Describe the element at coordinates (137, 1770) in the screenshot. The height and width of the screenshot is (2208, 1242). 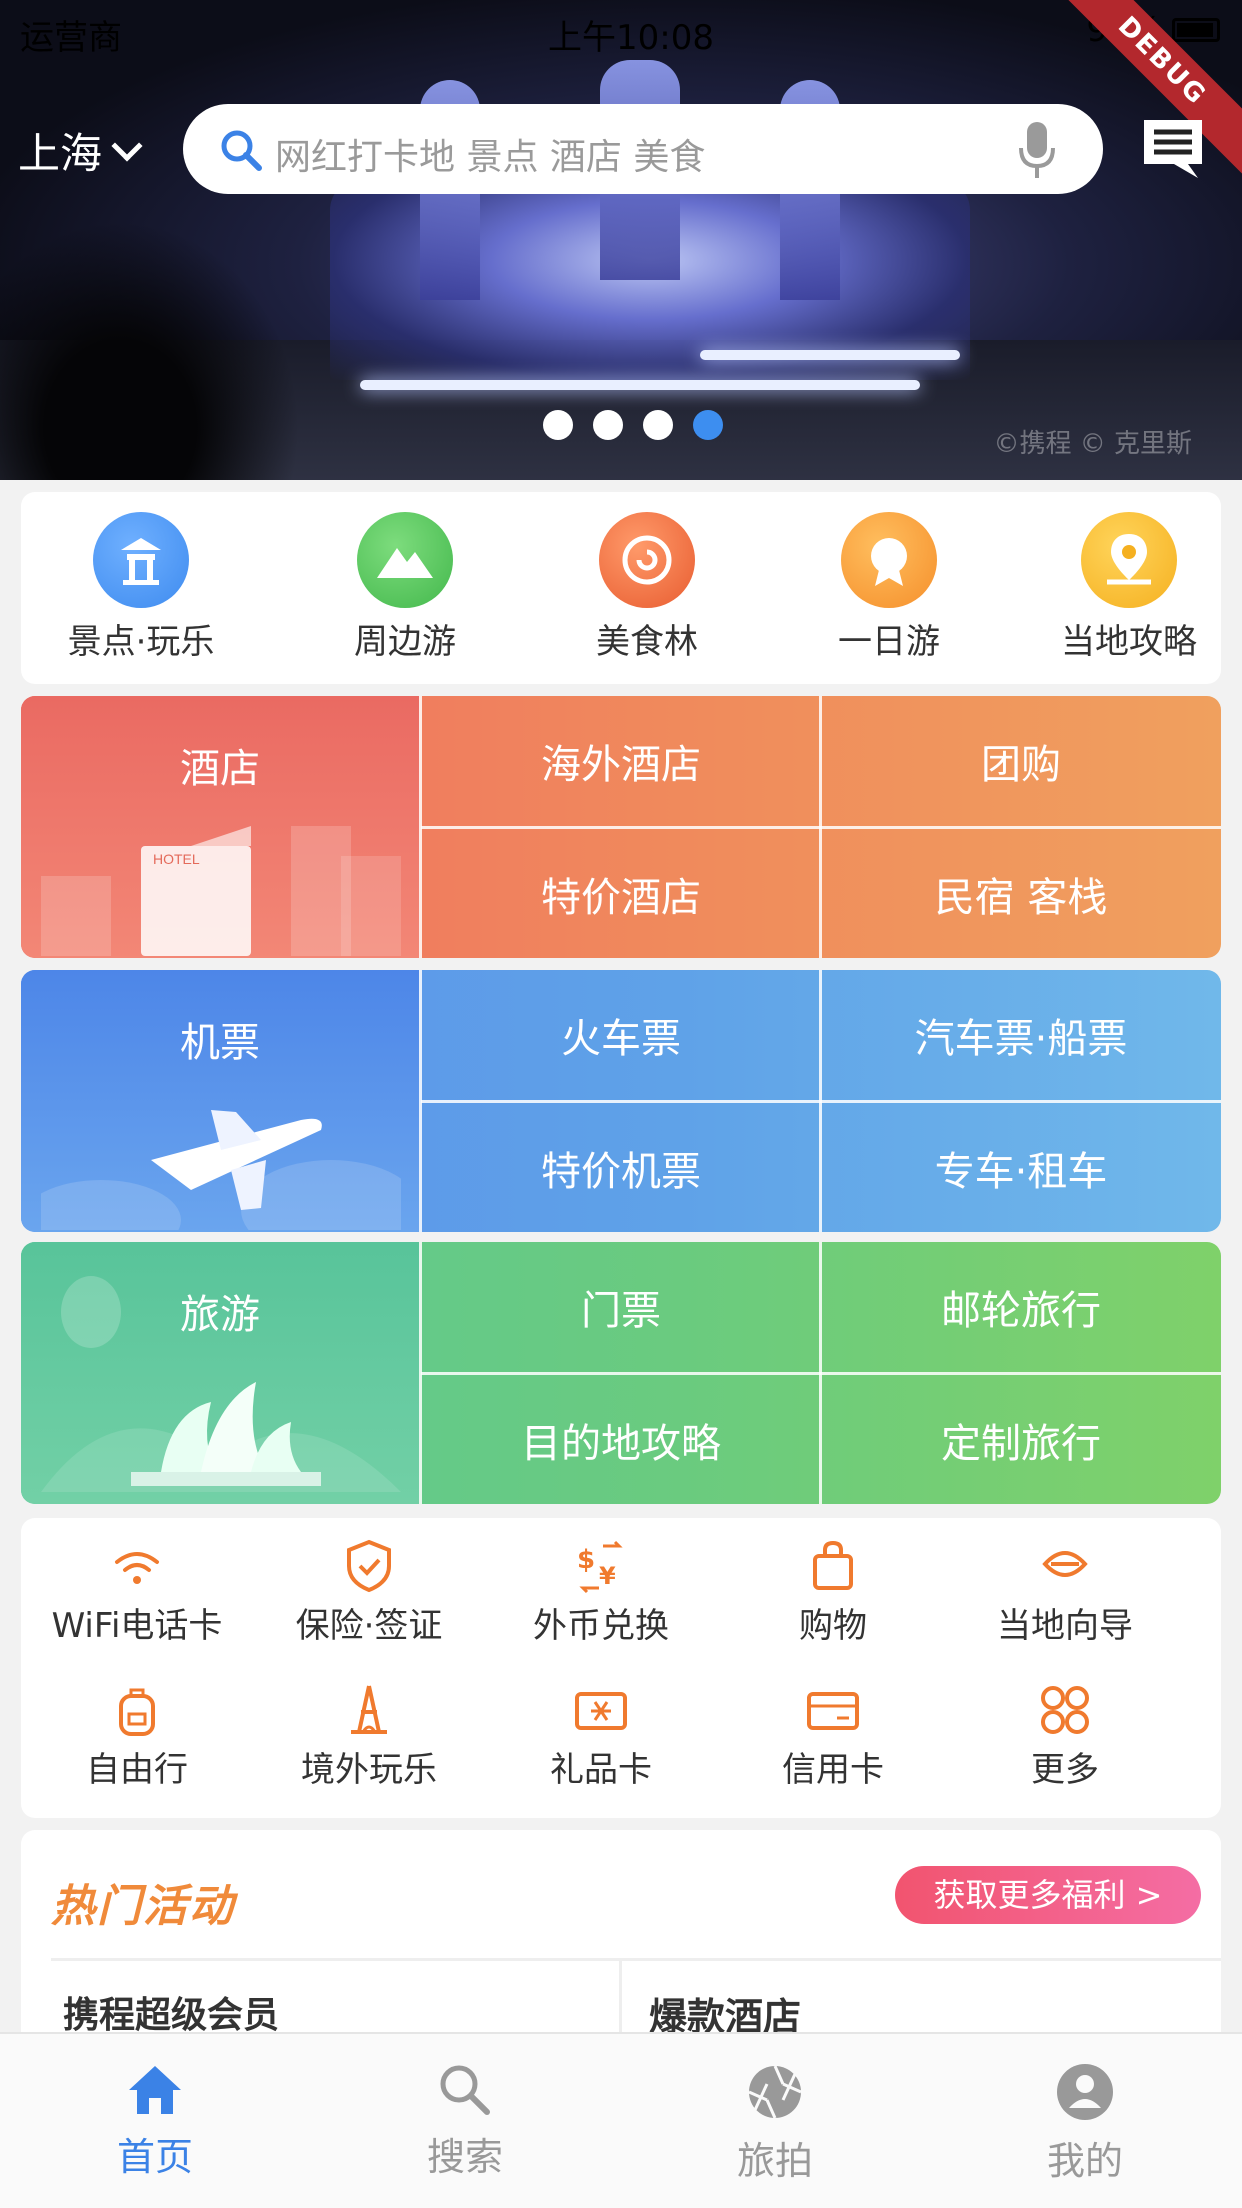
I see `service-label: 自由行` at that location.